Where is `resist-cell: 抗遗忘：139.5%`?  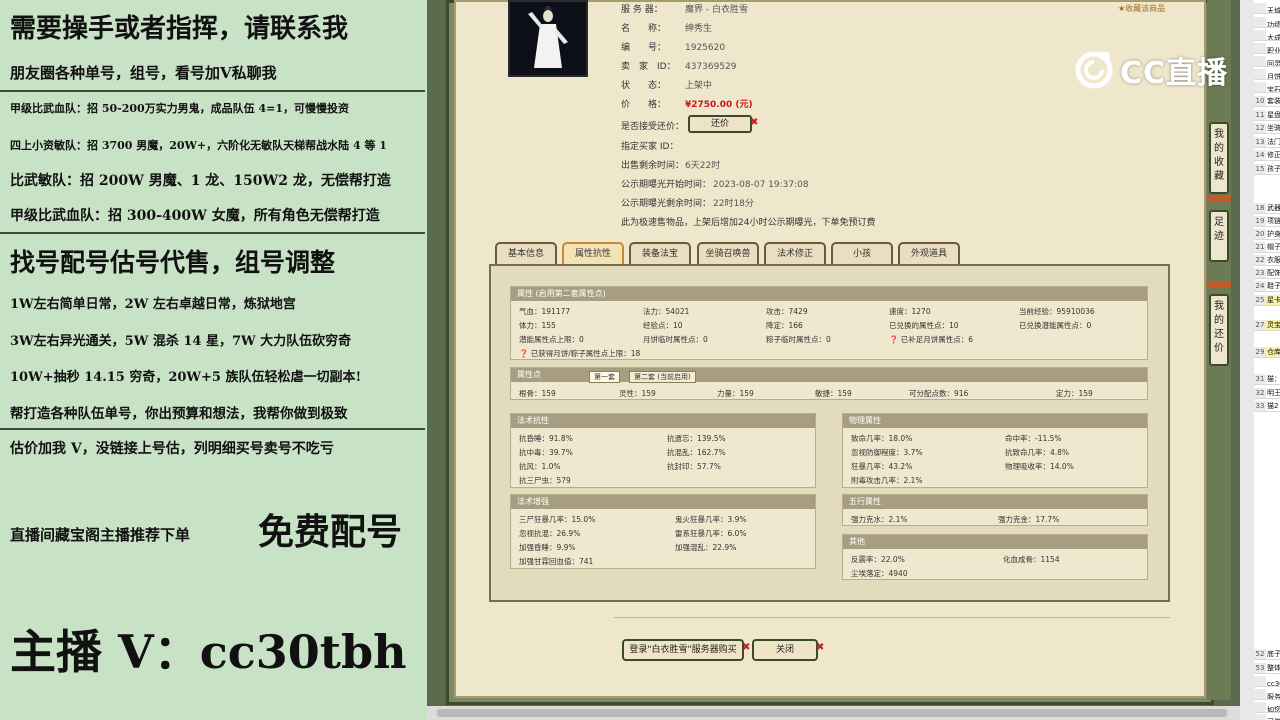
resist-cell: 抗遗忘：139.5% is located at coordinates (696, 438).